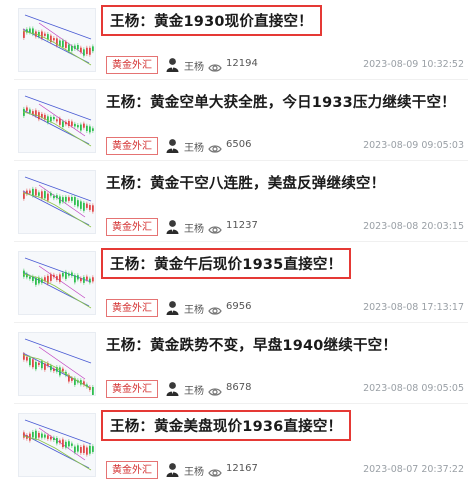  Describe the element at coordinates (242, 225) in the screenshot. I see `view-count: 11237` at that location.